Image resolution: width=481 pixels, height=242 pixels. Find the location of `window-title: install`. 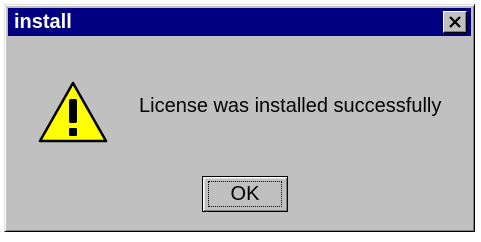

window-title: install is located at coordinates (43, 22).